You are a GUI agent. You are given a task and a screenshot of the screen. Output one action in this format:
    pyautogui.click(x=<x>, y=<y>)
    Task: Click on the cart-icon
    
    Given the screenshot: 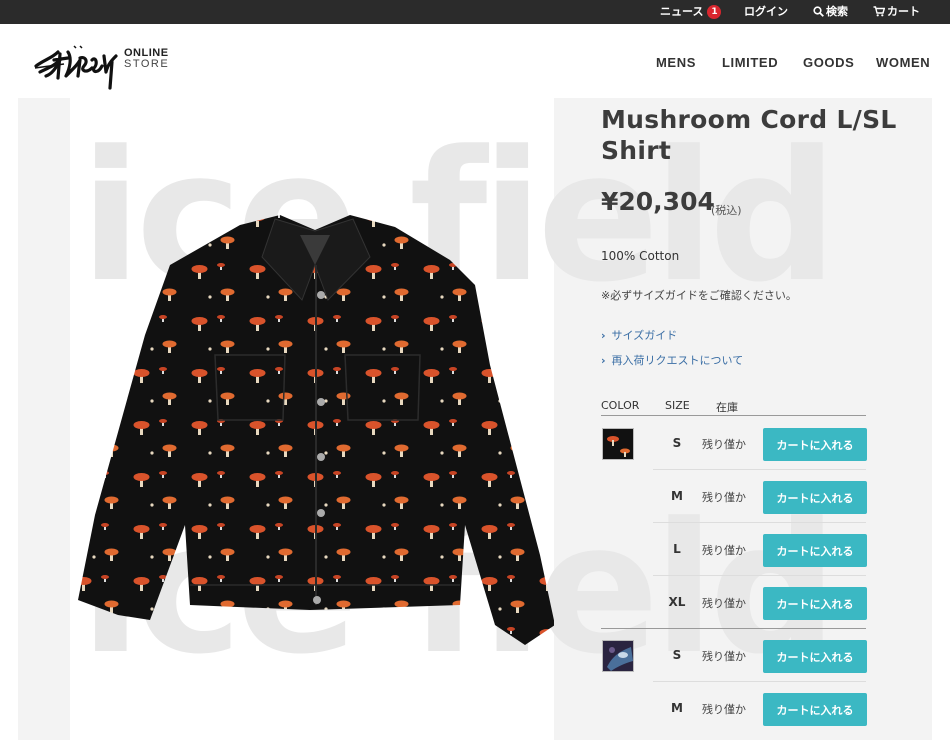 What is the action you would take?
    pyautogui.click(x=879, y=11)
    